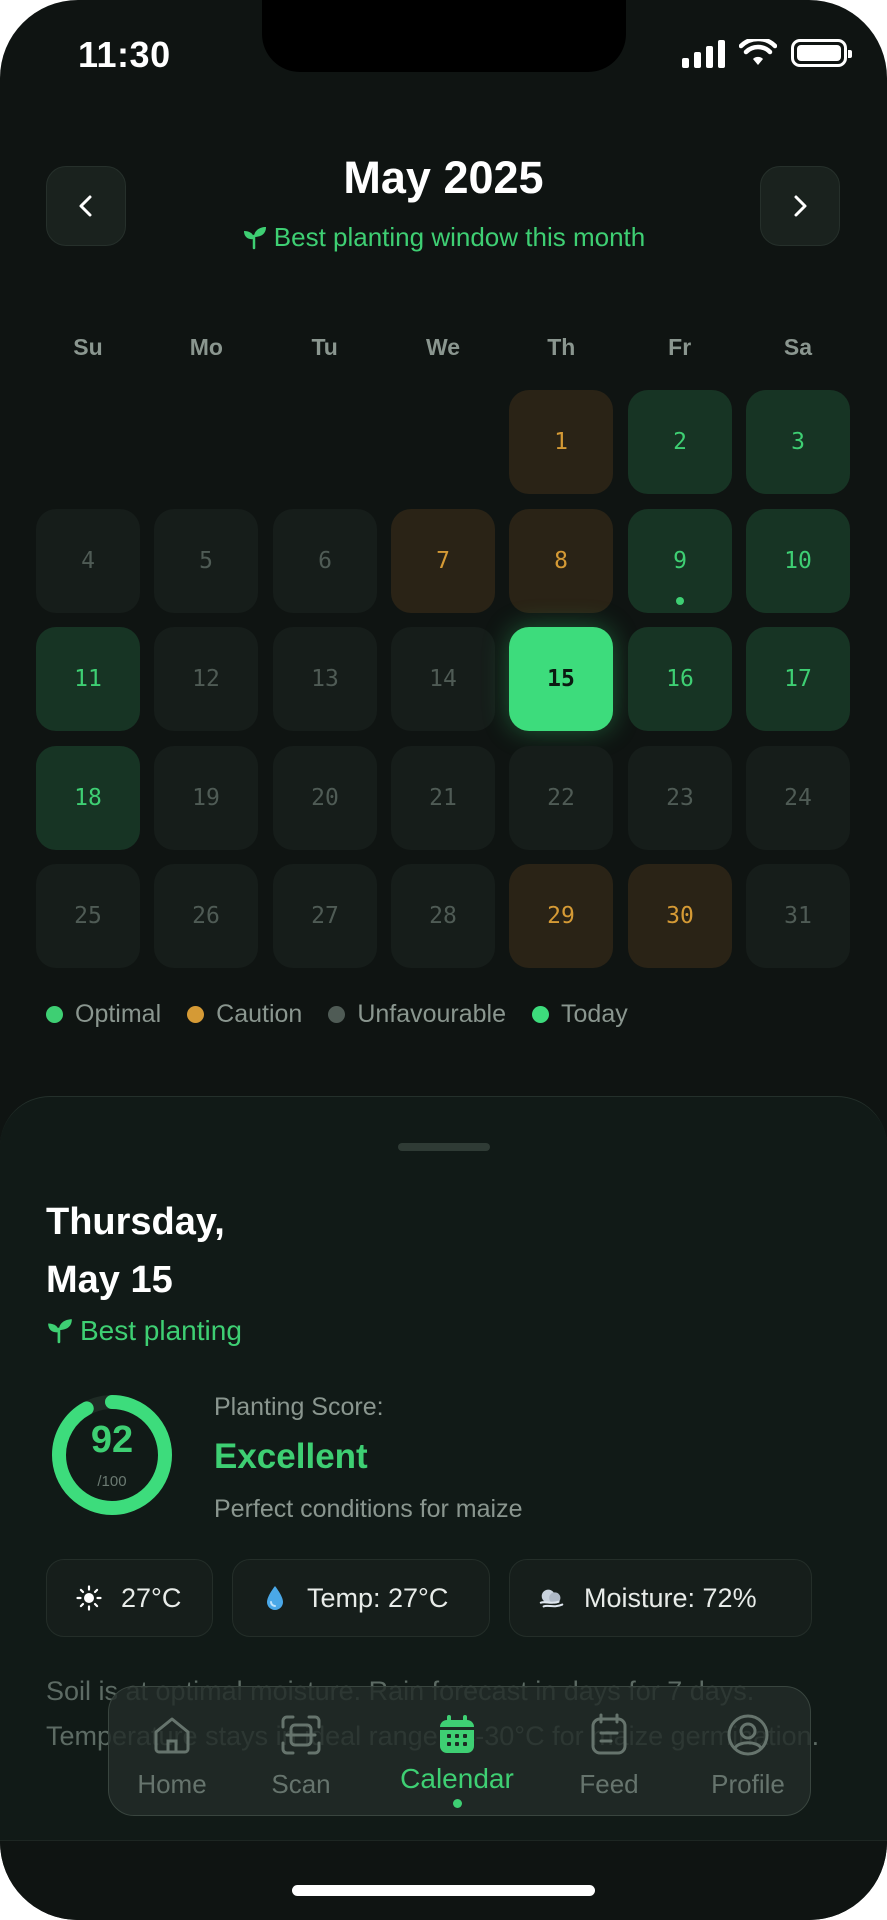 Image resolution: width=887 pixels, height=1920 pixels. I want to click on calendar-day-number: 31, so click(798, 916).